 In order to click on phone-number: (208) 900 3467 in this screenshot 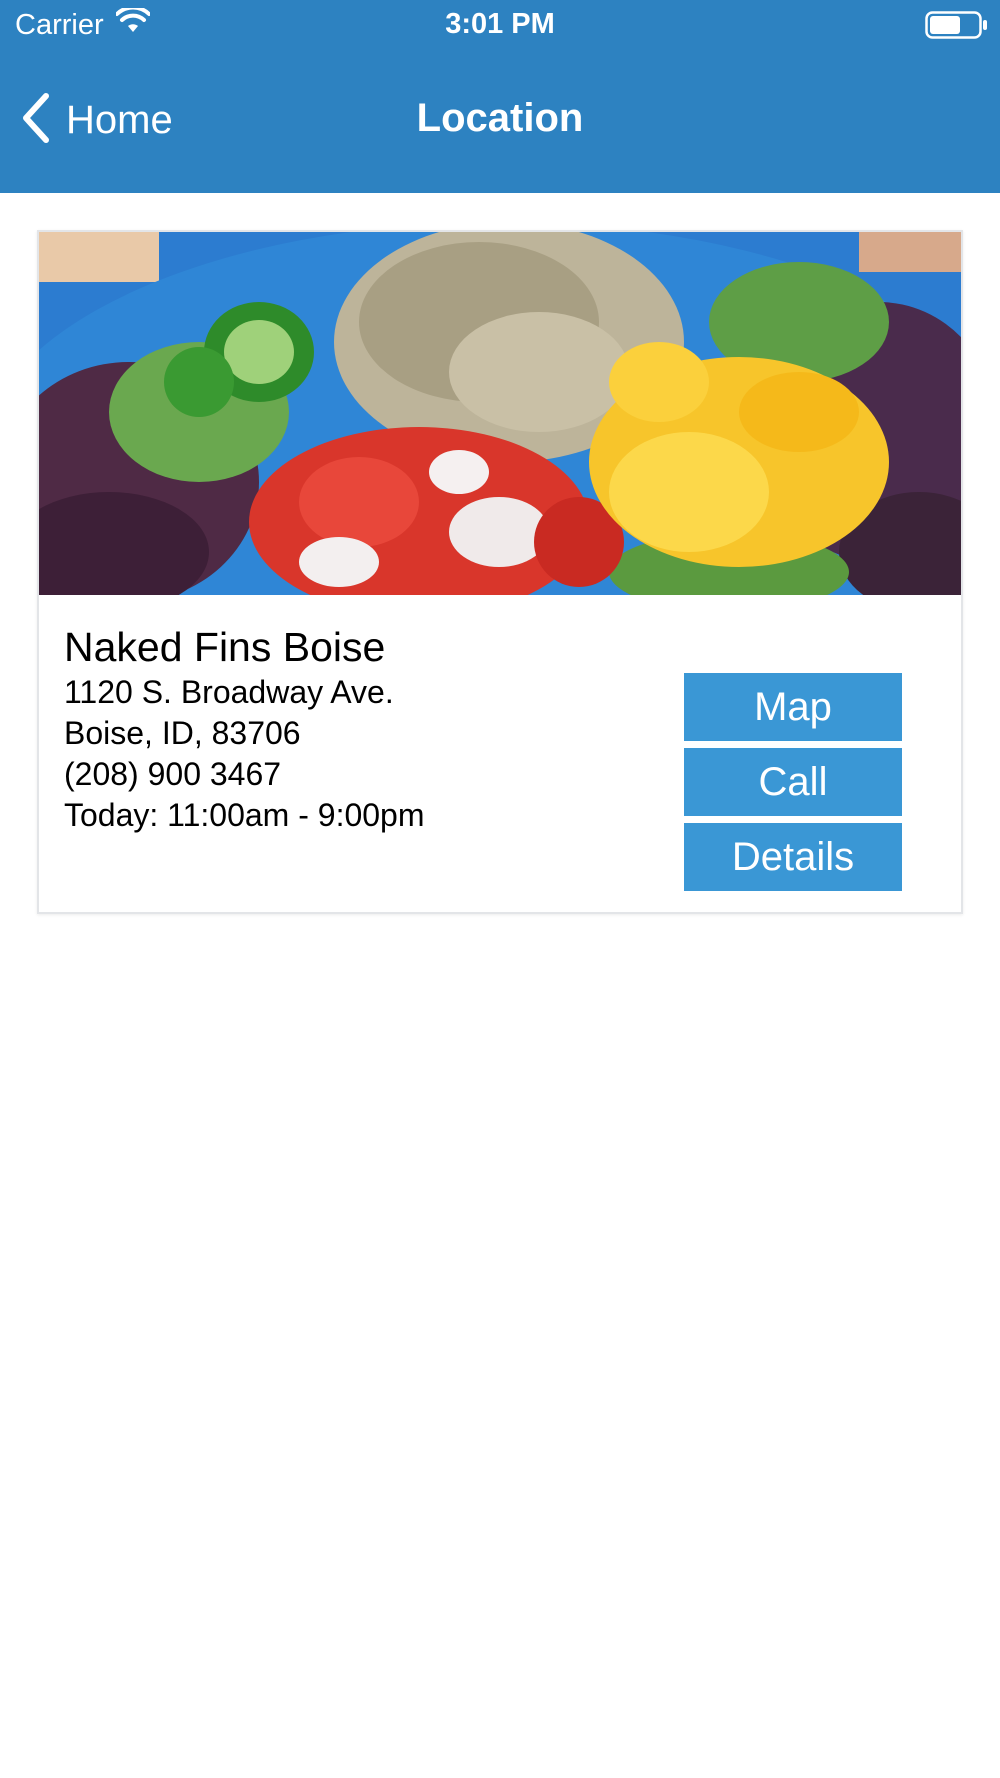, I will do `click(173, 774)`.